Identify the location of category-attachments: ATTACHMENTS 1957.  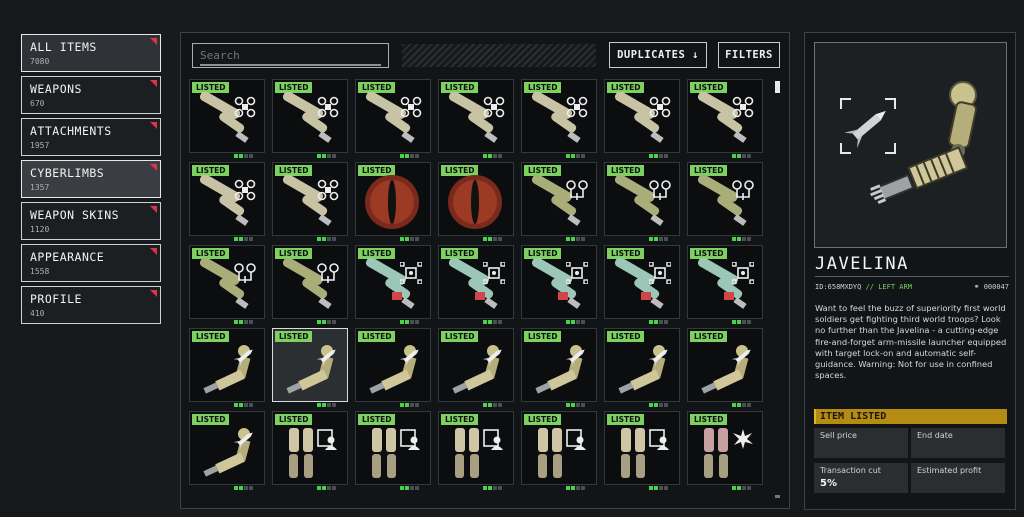
(91, 137).